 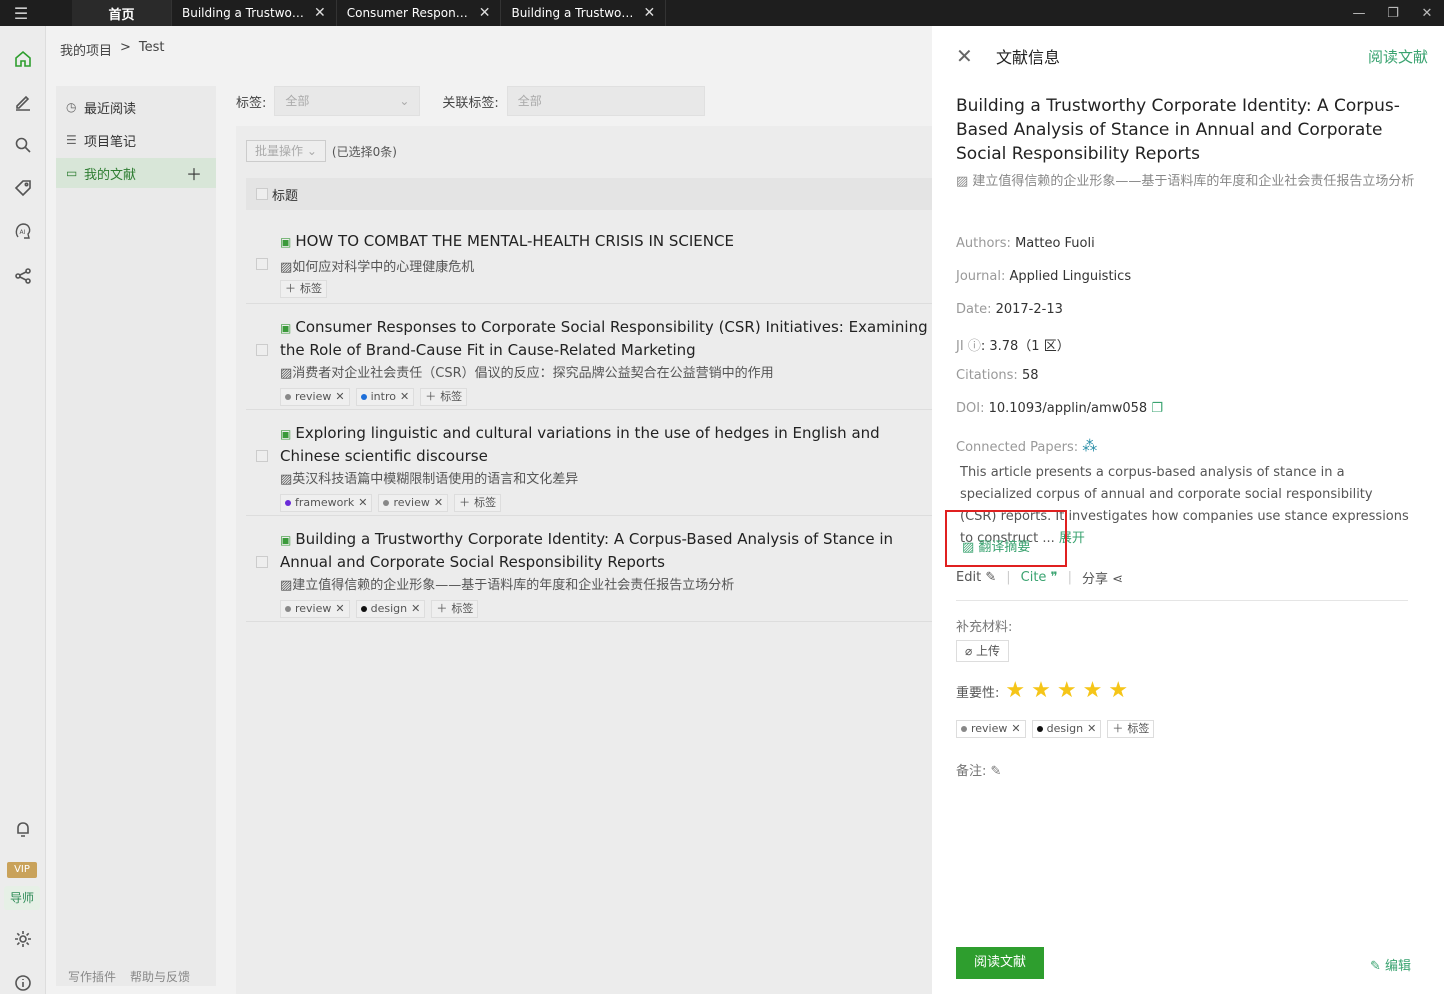 I want to click on batch-bar: 批量操作 ⌄ (已选择0条), so click(x=321, y=151).